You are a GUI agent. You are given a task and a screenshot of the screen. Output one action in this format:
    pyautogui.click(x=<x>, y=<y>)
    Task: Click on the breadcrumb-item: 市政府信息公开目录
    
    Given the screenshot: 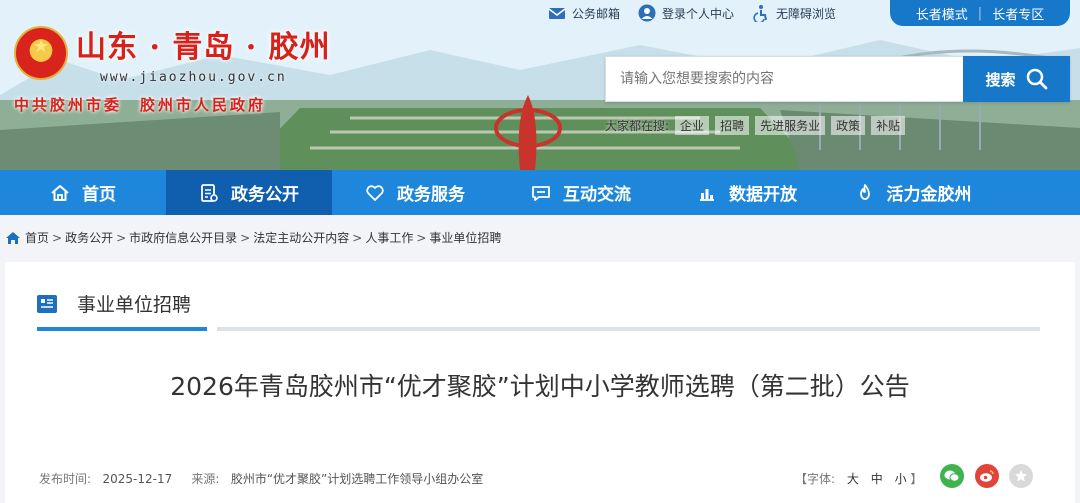 What is the action you would take?
    pyautogui.click(x=183, y=237)
    